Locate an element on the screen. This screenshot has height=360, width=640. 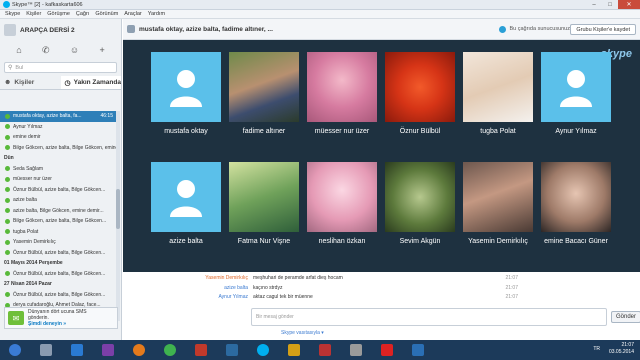
conversation-label: Seda Sağlam is located at coordinates (28, 168).